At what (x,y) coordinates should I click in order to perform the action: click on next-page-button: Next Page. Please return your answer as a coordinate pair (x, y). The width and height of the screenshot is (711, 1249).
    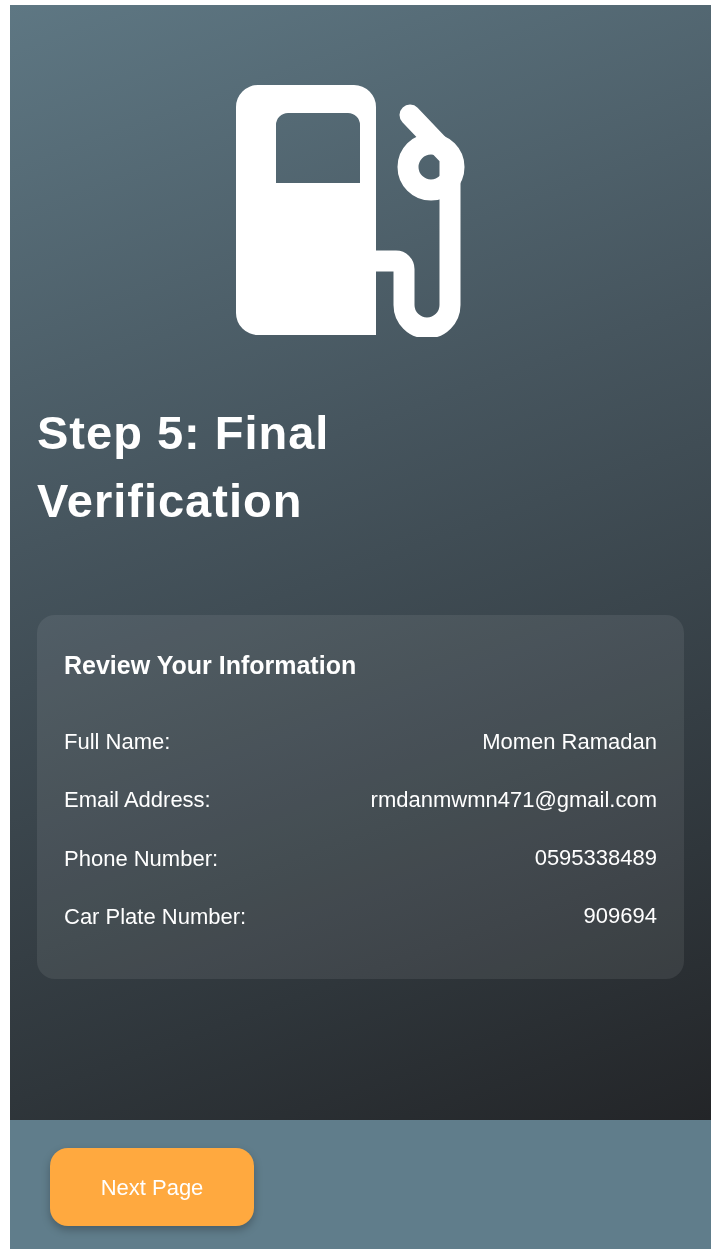
    Looking at the image, I should click on (152, 1187).